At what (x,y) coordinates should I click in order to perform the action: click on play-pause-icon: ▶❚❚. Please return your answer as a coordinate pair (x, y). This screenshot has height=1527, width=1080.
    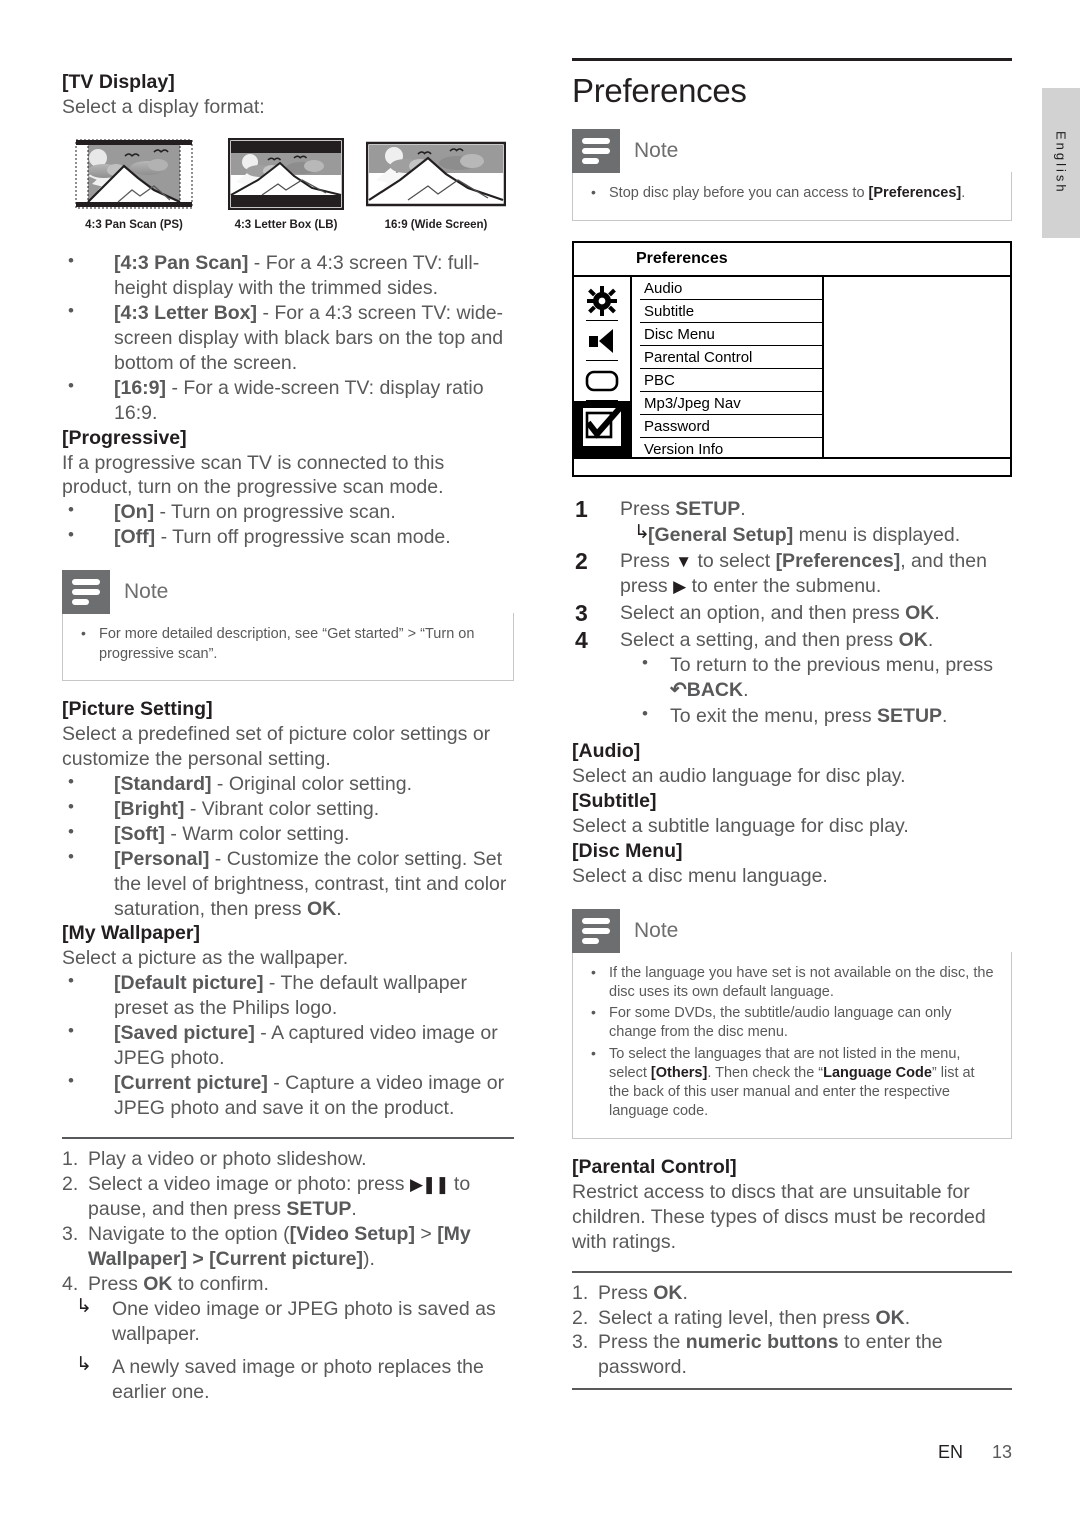
    Looking at the image, I should click on (429, 1185).